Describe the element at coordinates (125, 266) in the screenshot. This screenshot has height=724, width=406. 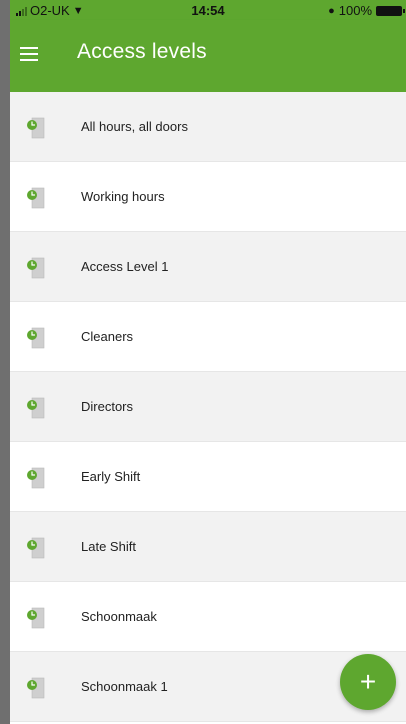
I see `list-item-label: Access Level 1` at that location.